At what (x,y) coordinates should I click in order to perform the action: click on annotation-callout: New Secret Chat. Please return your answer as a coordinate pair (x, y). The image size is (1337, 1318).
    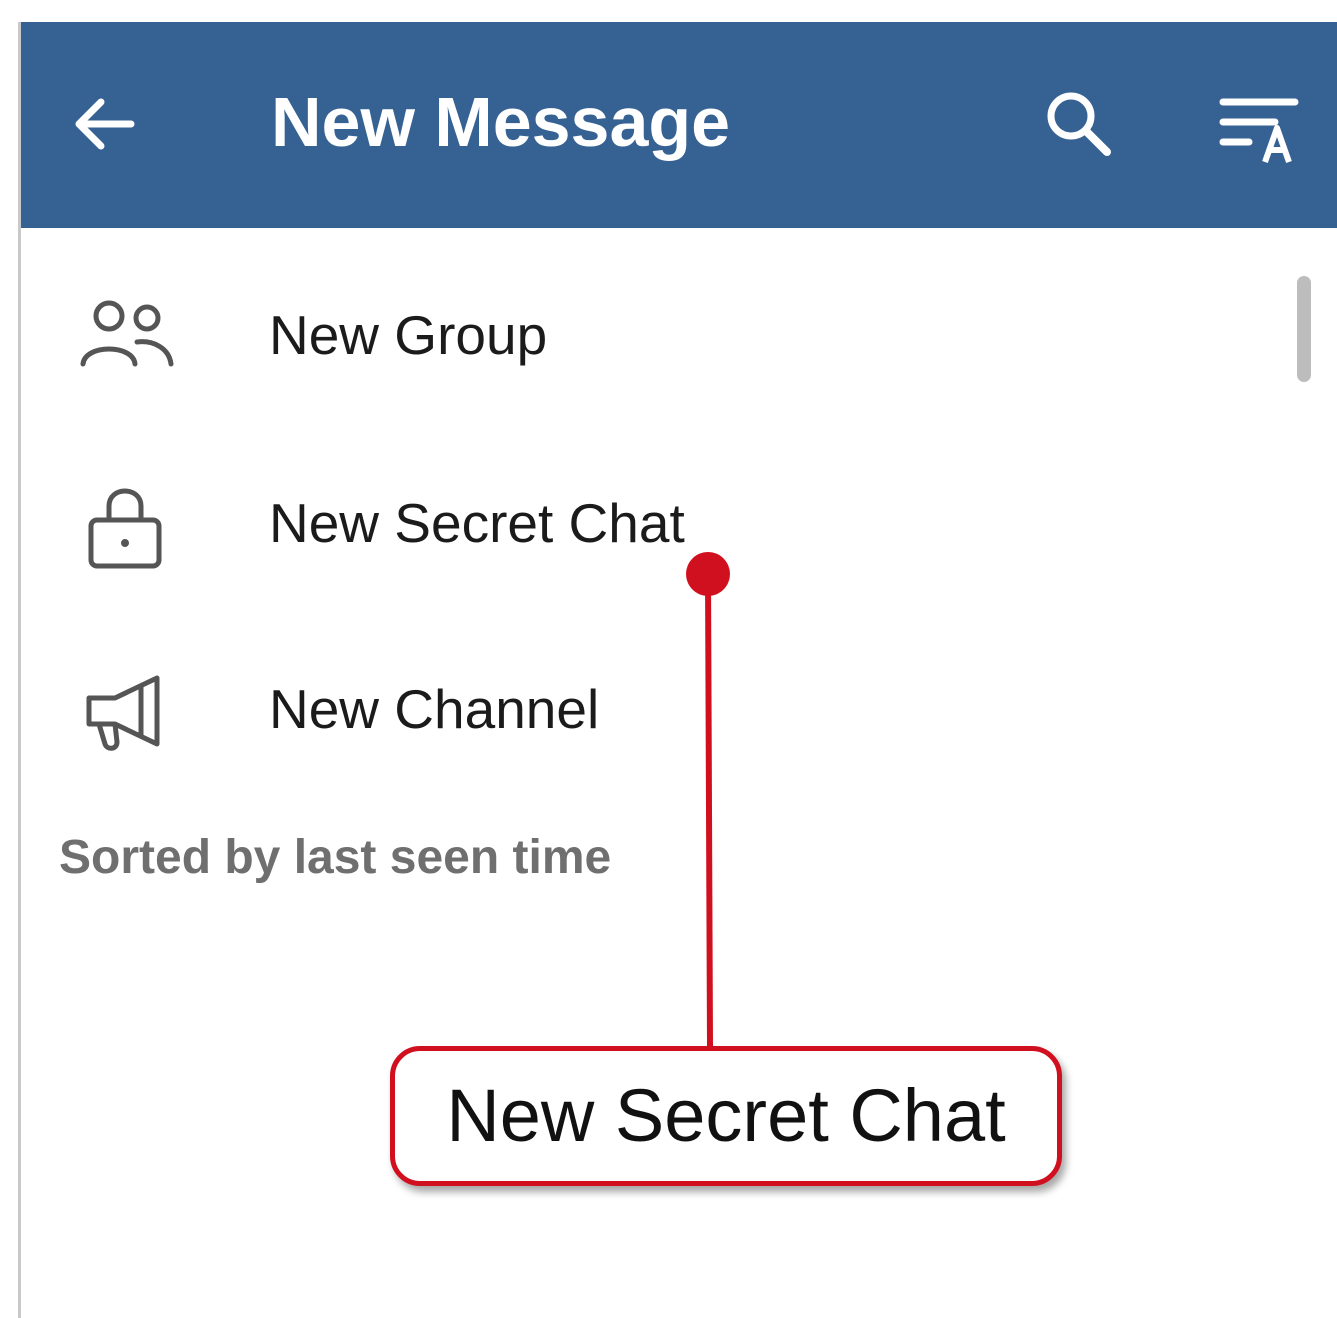
    Looking at the image, I should click on (726, 1116).